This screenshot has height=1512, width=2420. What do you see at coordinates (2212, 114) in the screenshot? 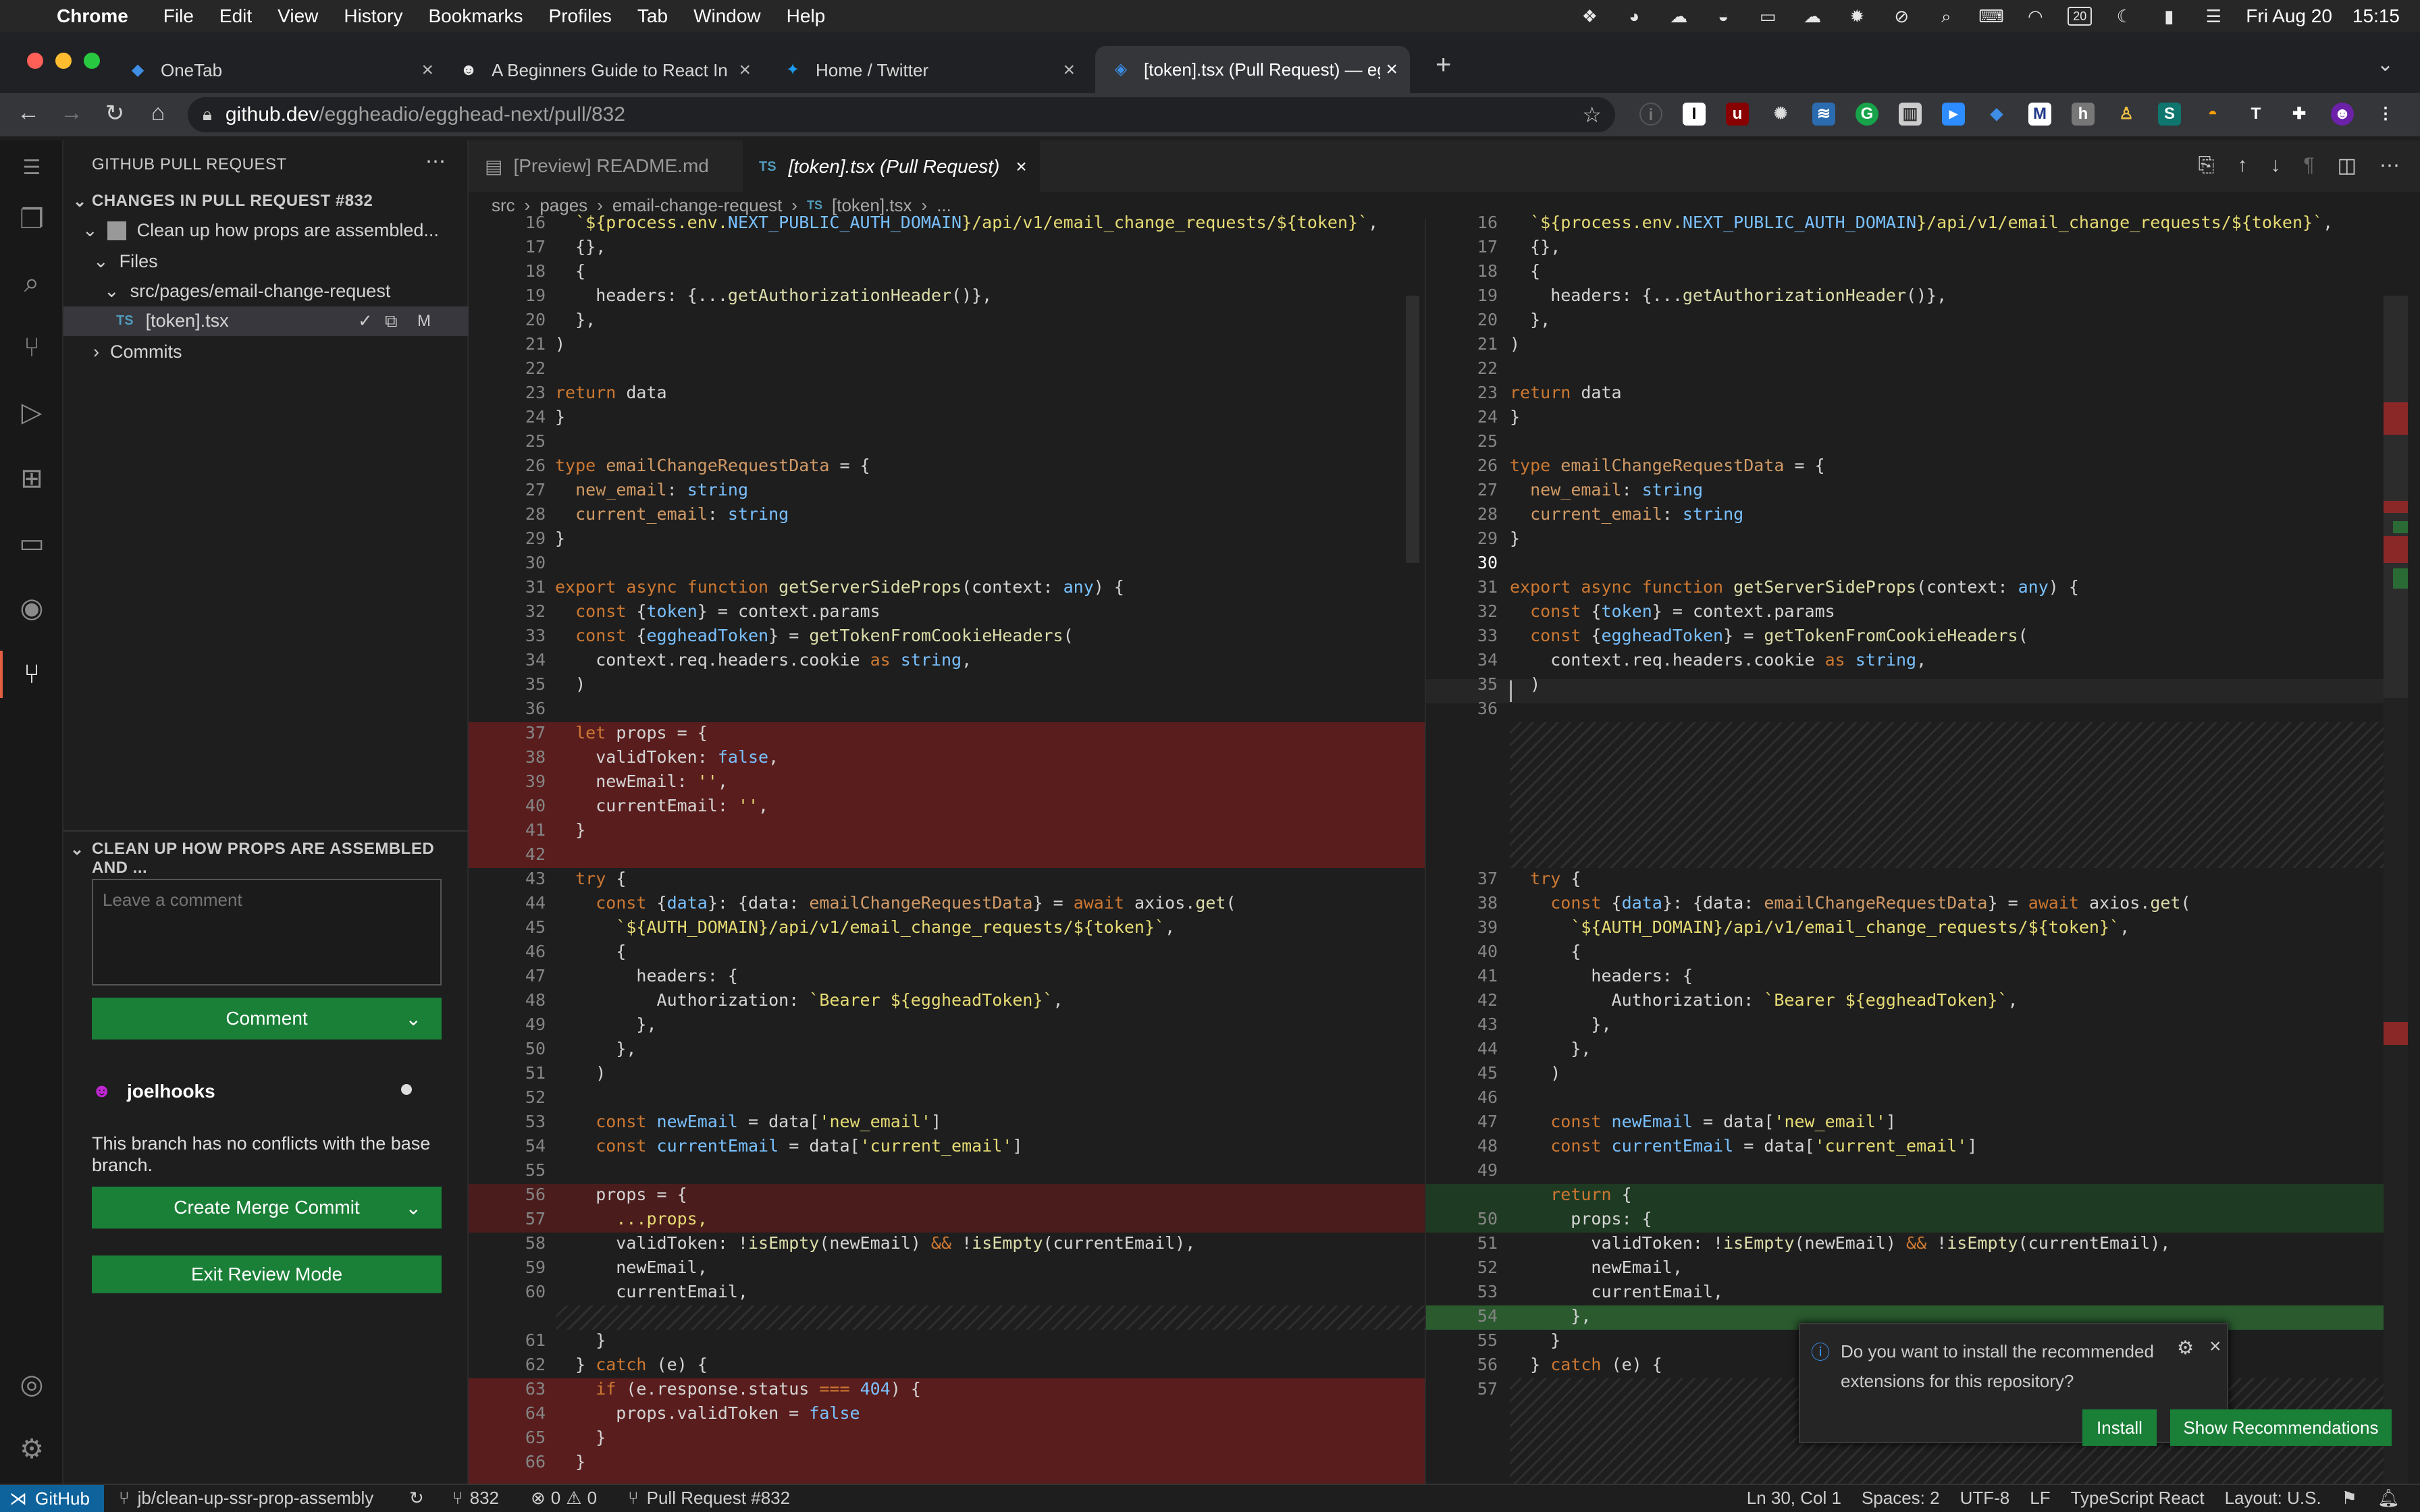
I see `extension-sushi-icon: ◓` at bounding box center [2212, 114].